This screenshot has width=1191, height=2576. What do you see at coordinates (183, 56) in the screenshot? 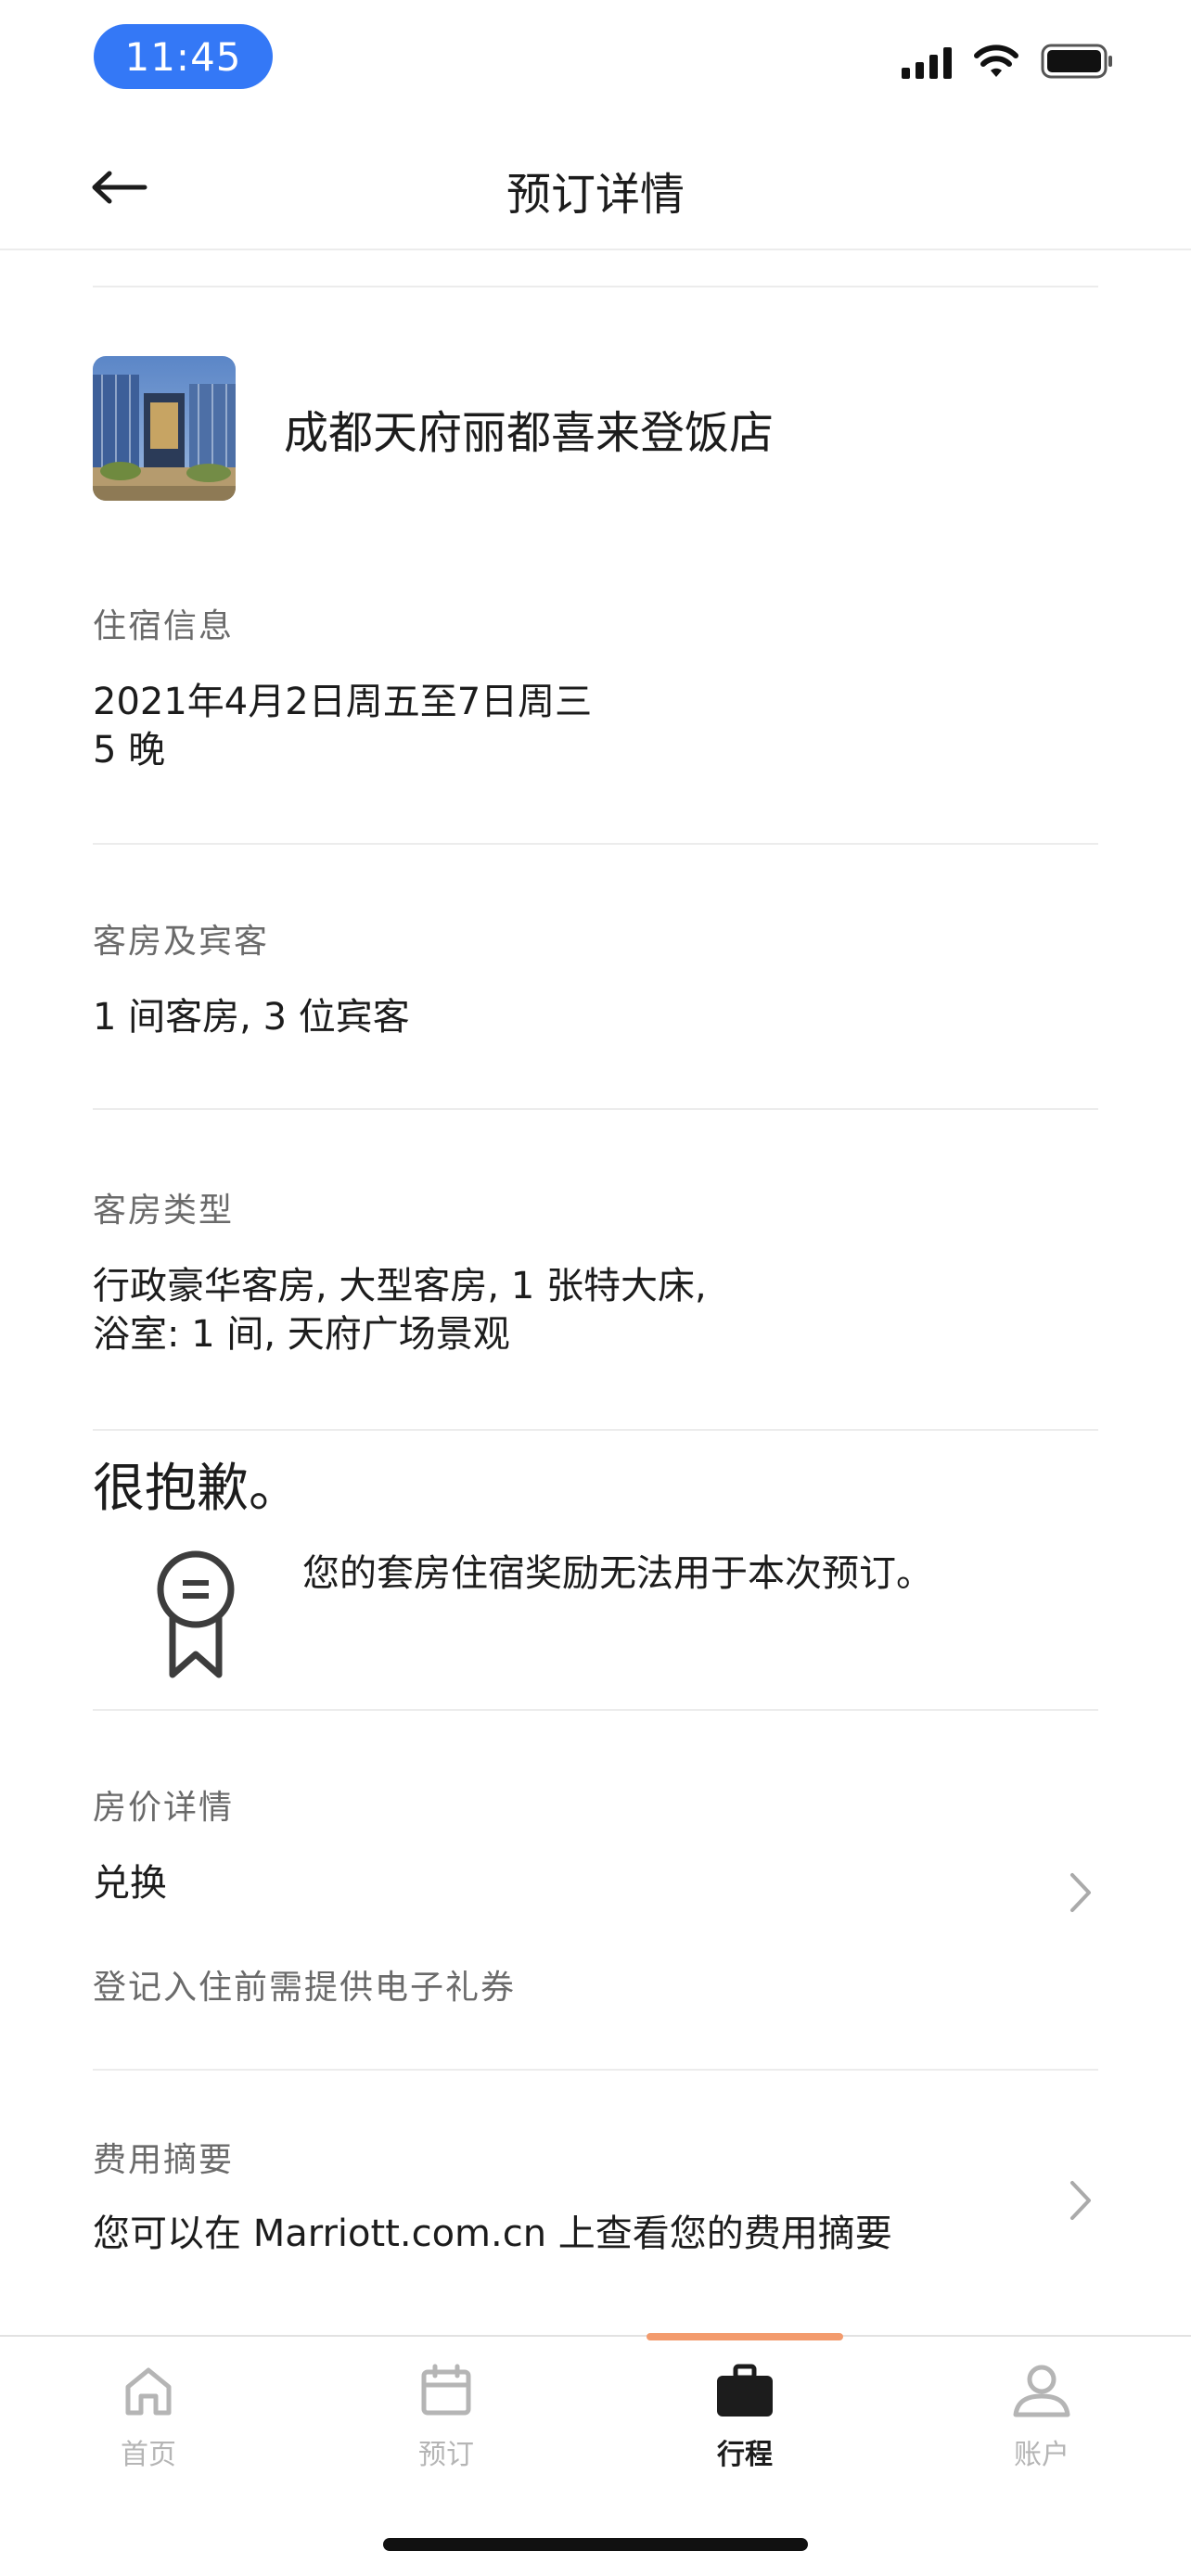
I see `status-time: 11:45` at bounding box center [183, 56].